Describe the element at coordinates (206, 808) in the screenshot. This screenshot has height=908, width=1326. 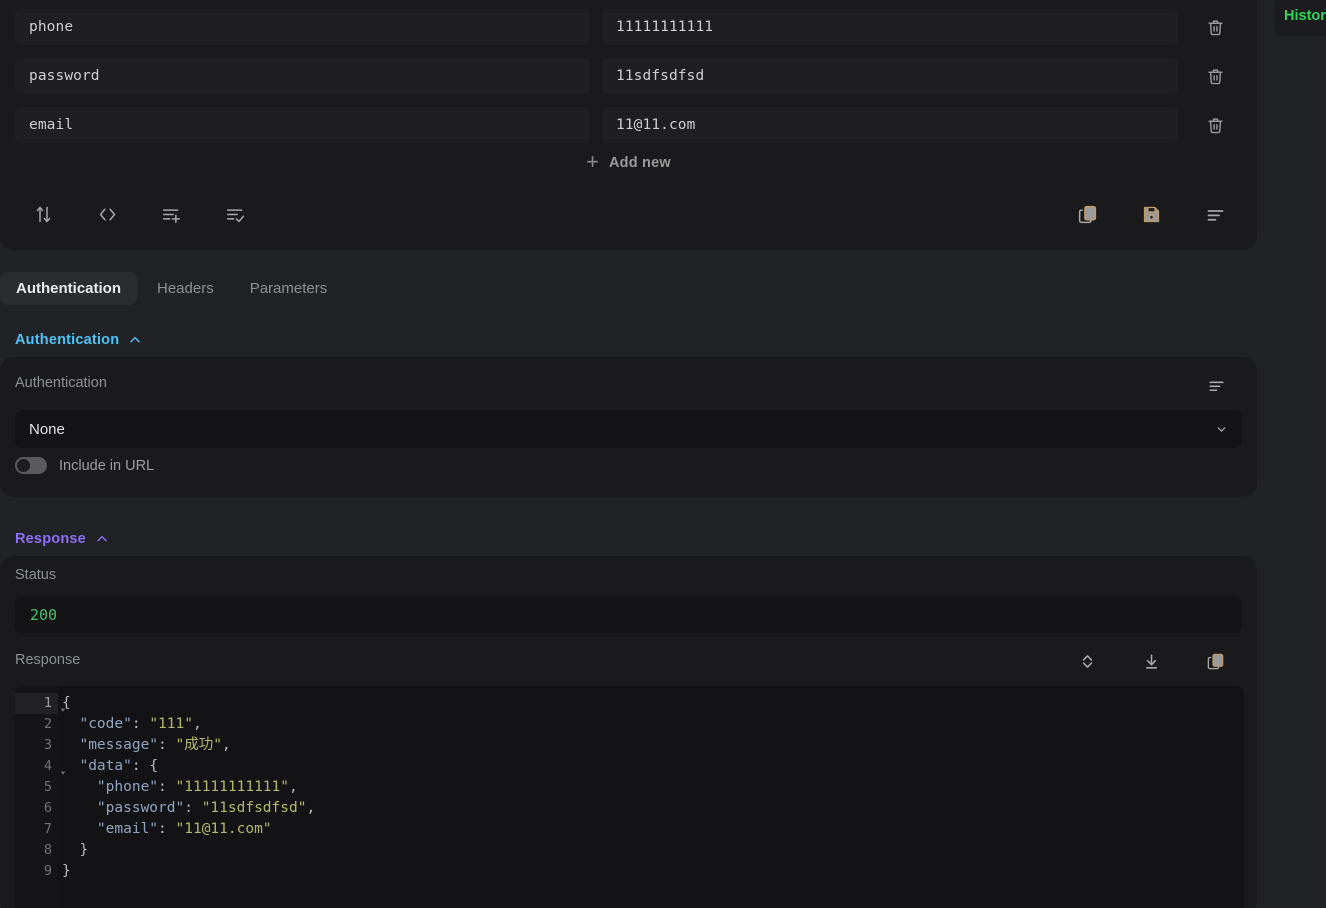
I see `code-line: "password": "11sdfsdfsd",` at that location.